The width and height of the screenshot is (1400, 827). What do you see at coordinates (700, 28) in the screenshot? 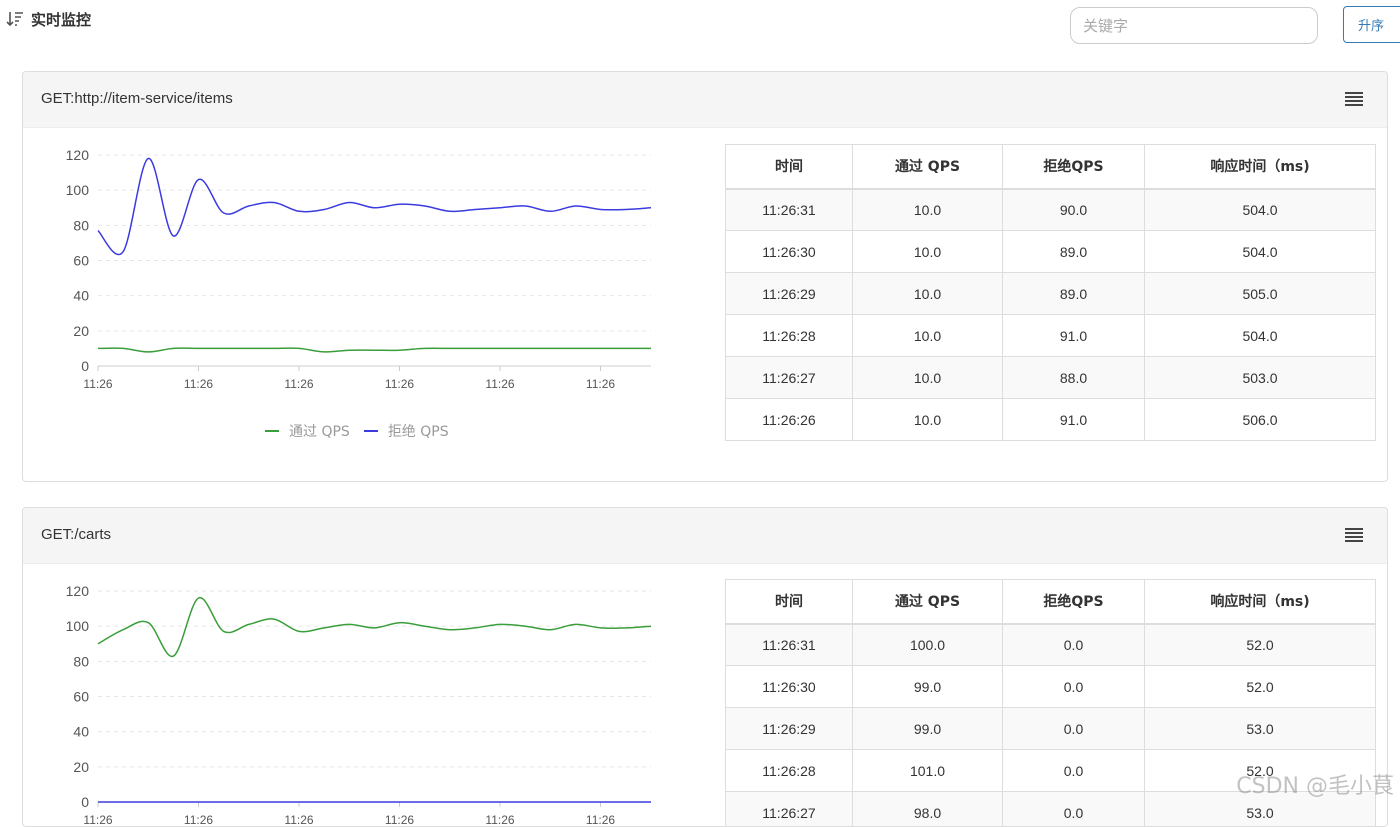
I see `top-bar: 实时监控 升序` at bounding box center [700, 28].